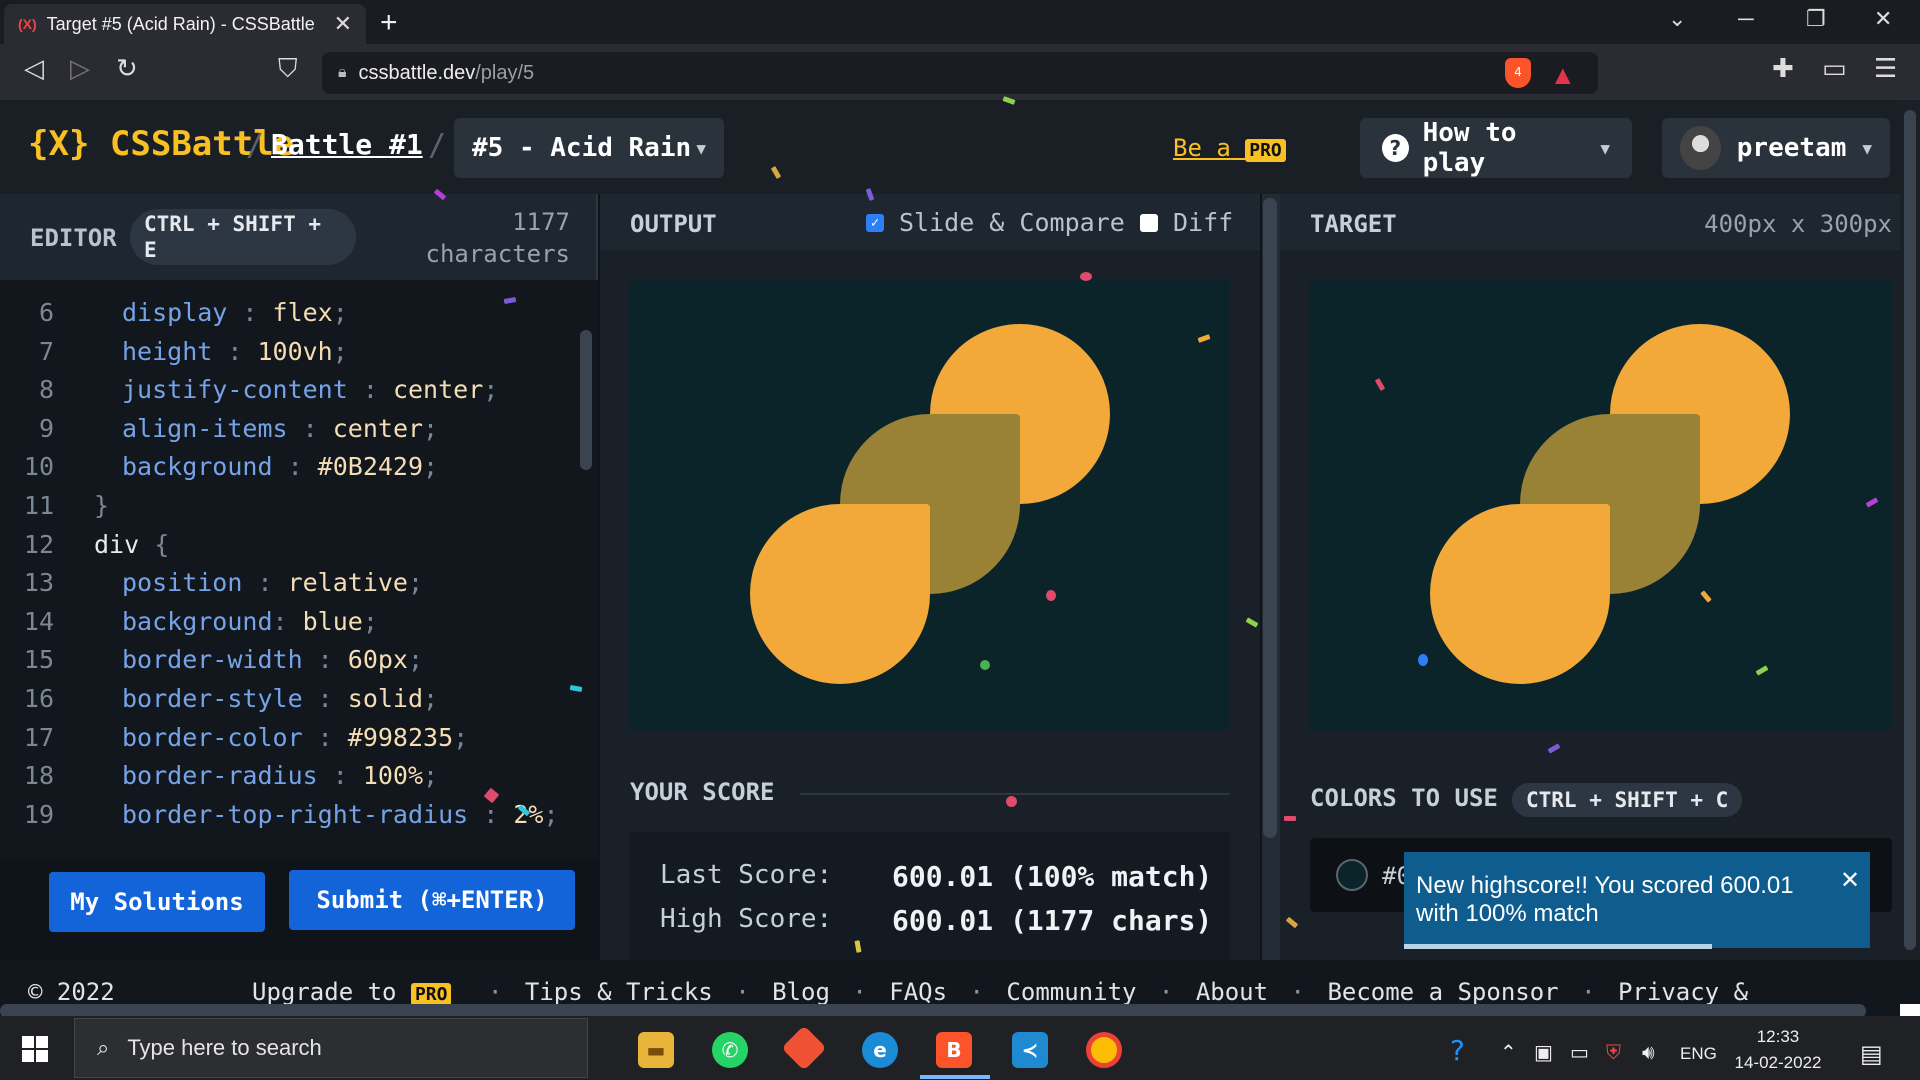 This screenshot has height=1080, width=1920. I want to click on brave-rewards-icon: ▲, so click(1563, 75).